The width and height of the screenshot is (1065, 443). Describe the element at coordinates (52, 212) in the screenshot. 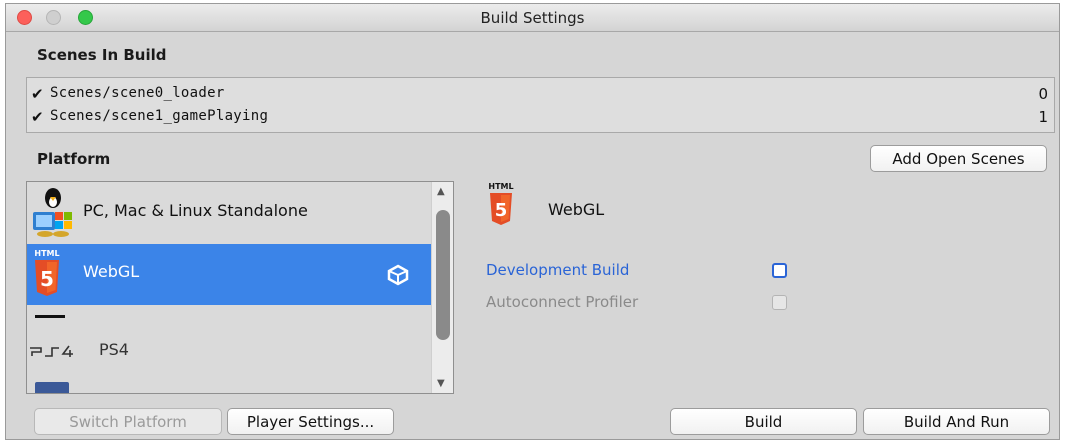

I see `pc-mac-linux-icon` at that location.